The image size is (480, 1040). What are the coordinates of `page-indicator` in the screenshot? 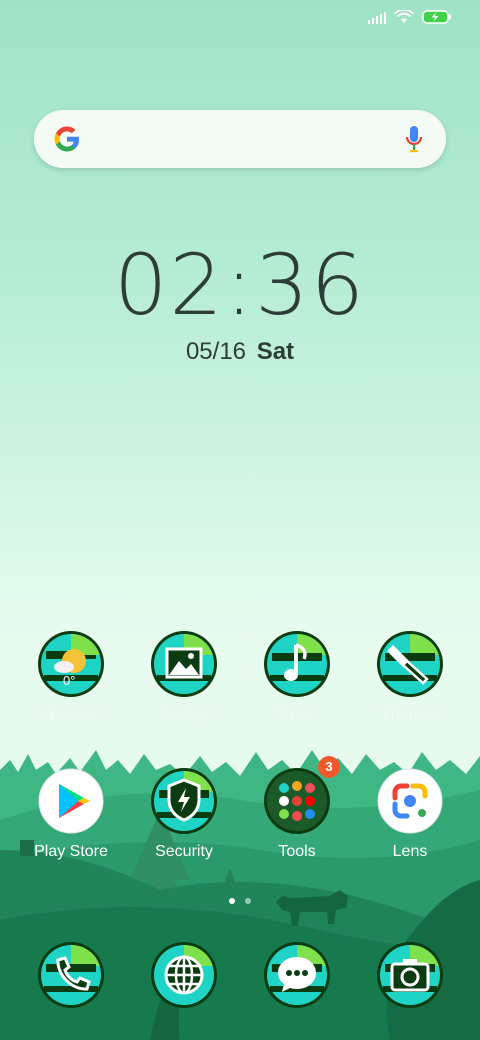 It's located at (240, 901).